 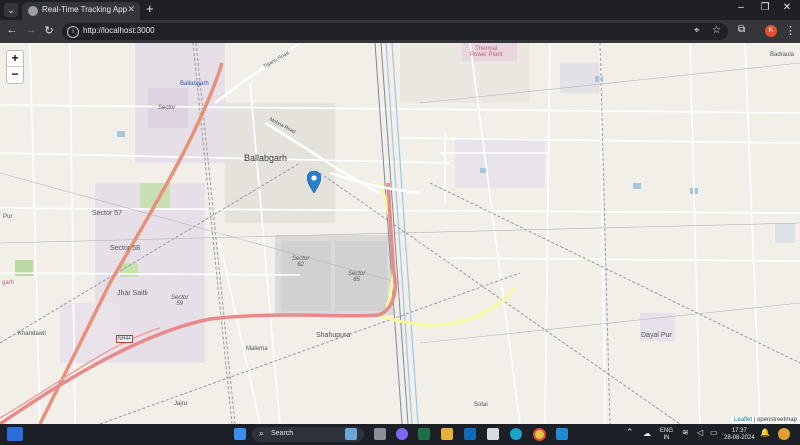 What do you see at coordinates (85, 9) in the screenshot?
I see `tab-title: Real-Time Tracking App` at bounding box center [85, 9].